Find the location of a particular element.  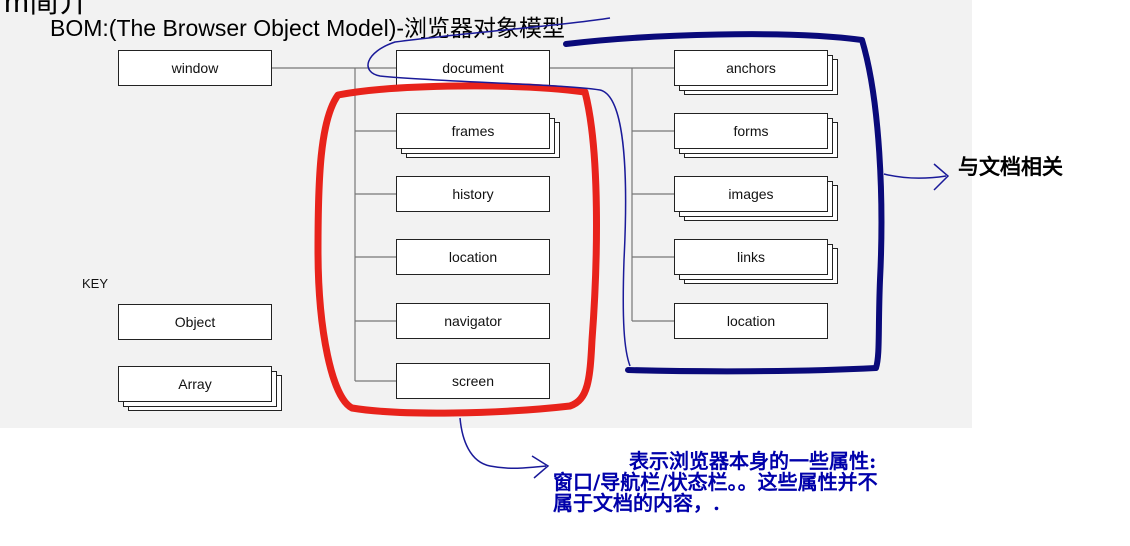

browser-note-line-1: 表示浏览器本身的一些属性: is located at coordinates (753, 461).